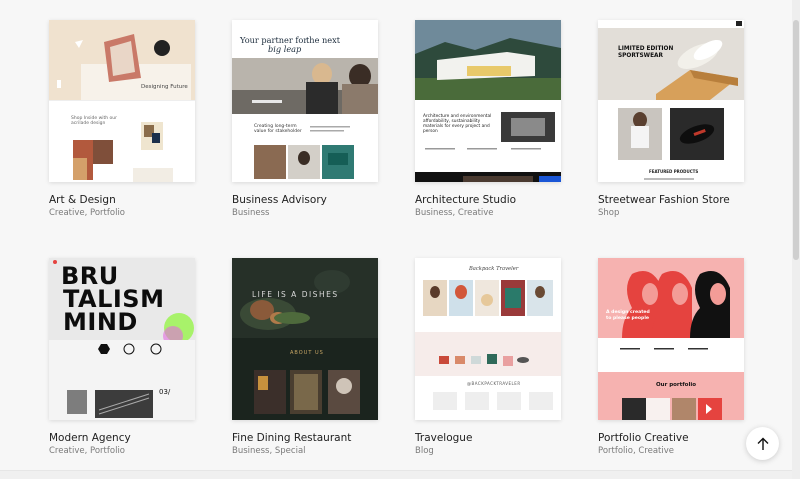 This screenshot has width=800, height=479. What do you see at coordinates (454, 213) in the screenshot?
I see `template-category: Business, Creative` at bounding box center [454, 213].